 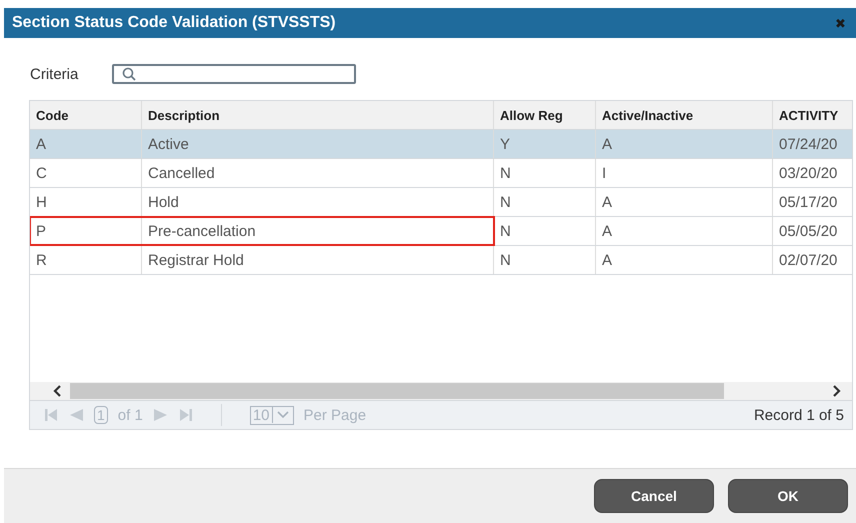 What do you see at coordinates (812, 173) in the screenshot?
I see `table-cell: 03/20/20` at bounding box center [812, 173].